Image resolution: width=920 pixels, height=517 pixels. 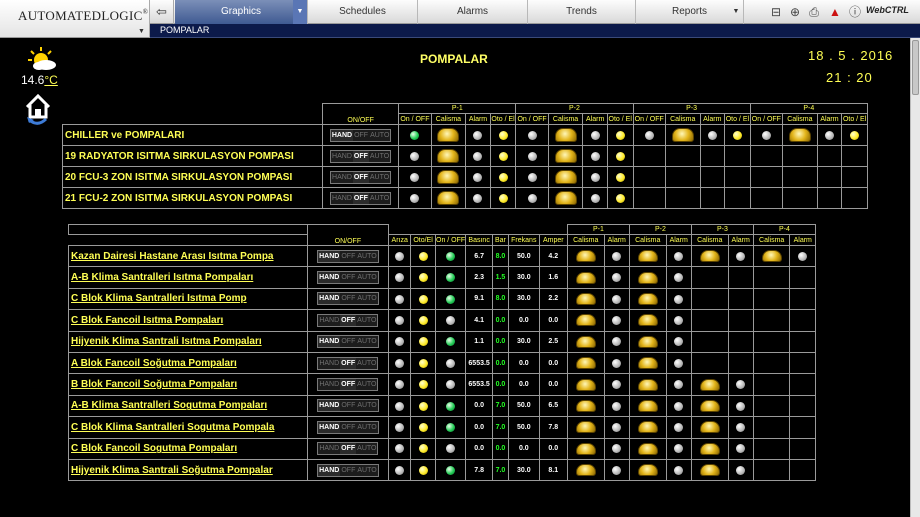 I want to click on pump-group-link: C Blok Fancoil Isıtma Pompaları, so click(x=147, y=320).